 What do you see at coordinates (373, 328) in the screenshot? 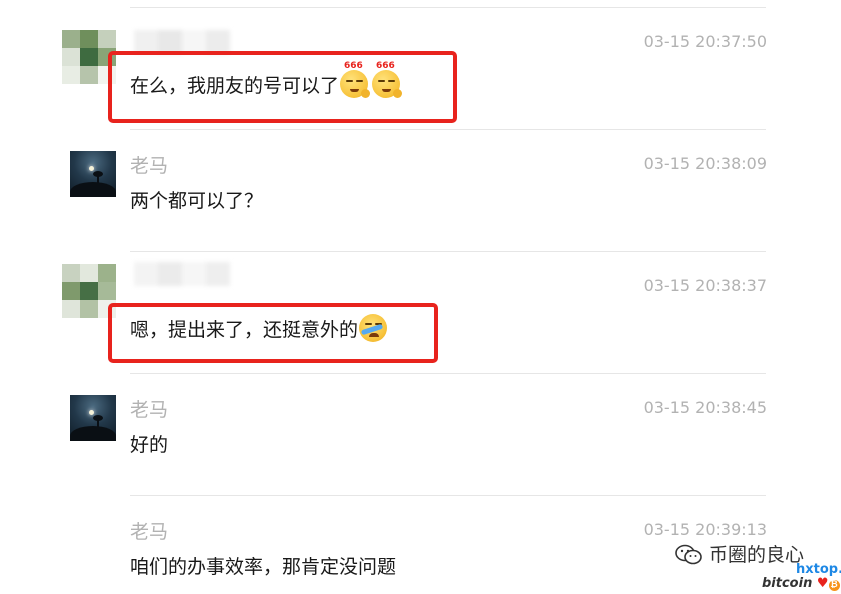
I see `crying-laughing-emoji` at bounding box center [373, 328].